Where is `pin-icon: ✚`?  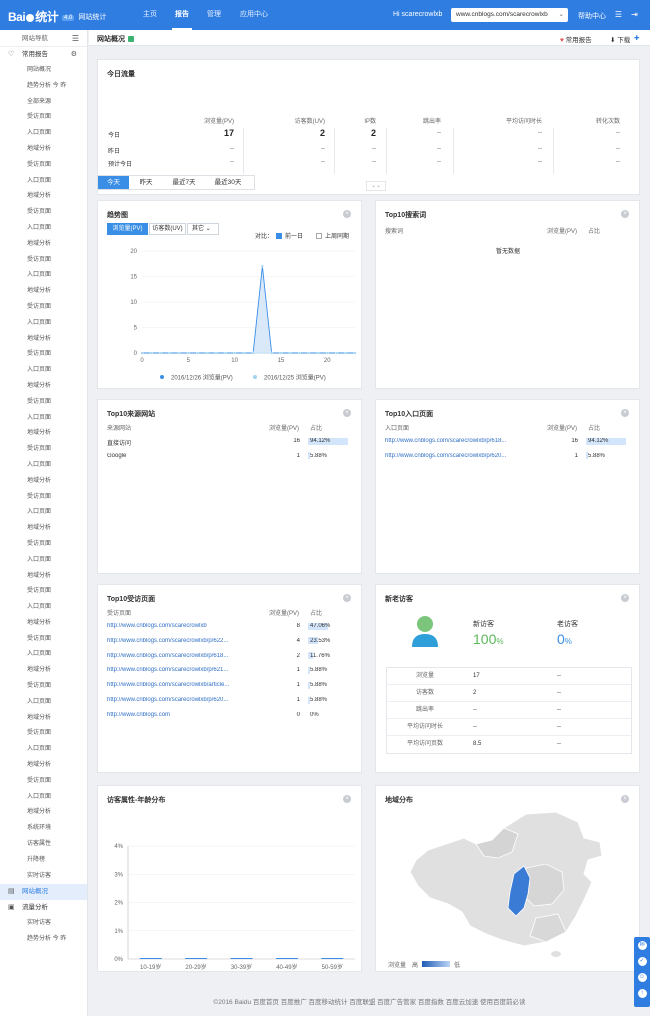
pin-icon: ✚ is located at coordinates (636, 38).